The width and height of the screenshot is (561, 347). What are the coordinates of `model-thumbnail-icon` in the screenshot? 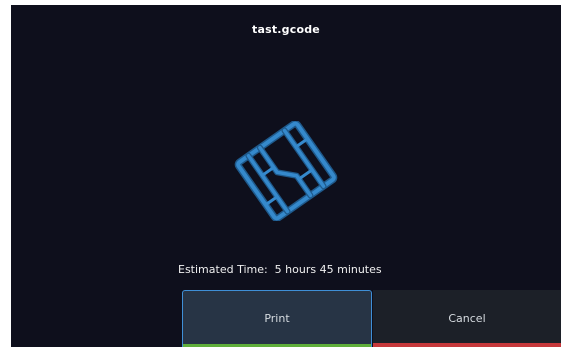 It's located at (286, 171).